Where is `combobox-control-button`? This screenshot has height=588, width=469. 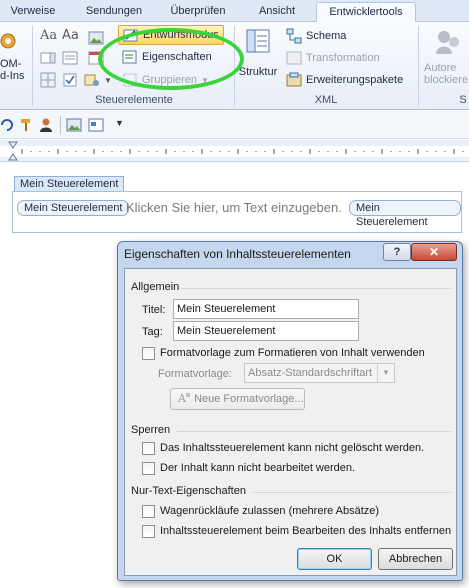
combobox-control-button is located at coordinates (48, 58).